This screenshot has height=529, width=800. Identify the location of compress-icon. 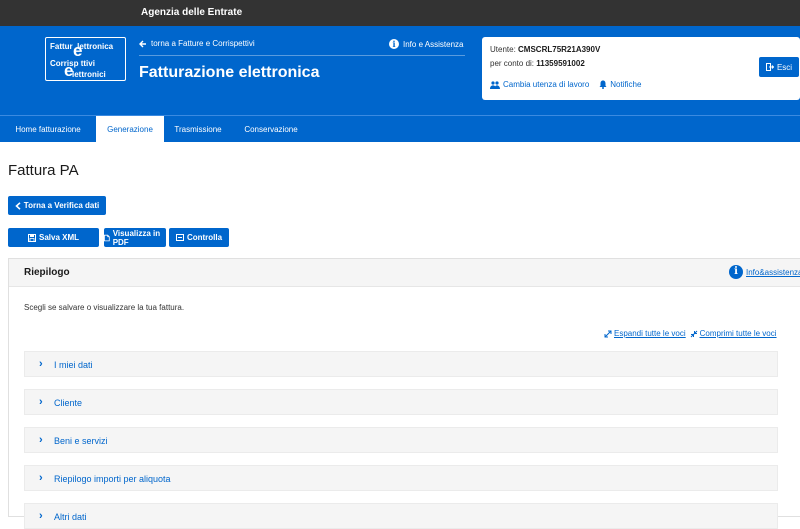
(693, 333).